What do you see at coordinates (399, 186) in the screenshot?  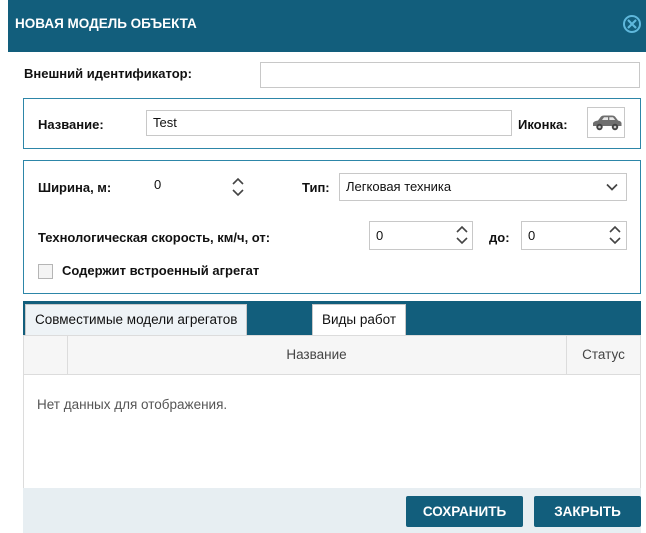 I see `type-select-value: Легковая техника` at bounding box center [399, 186].